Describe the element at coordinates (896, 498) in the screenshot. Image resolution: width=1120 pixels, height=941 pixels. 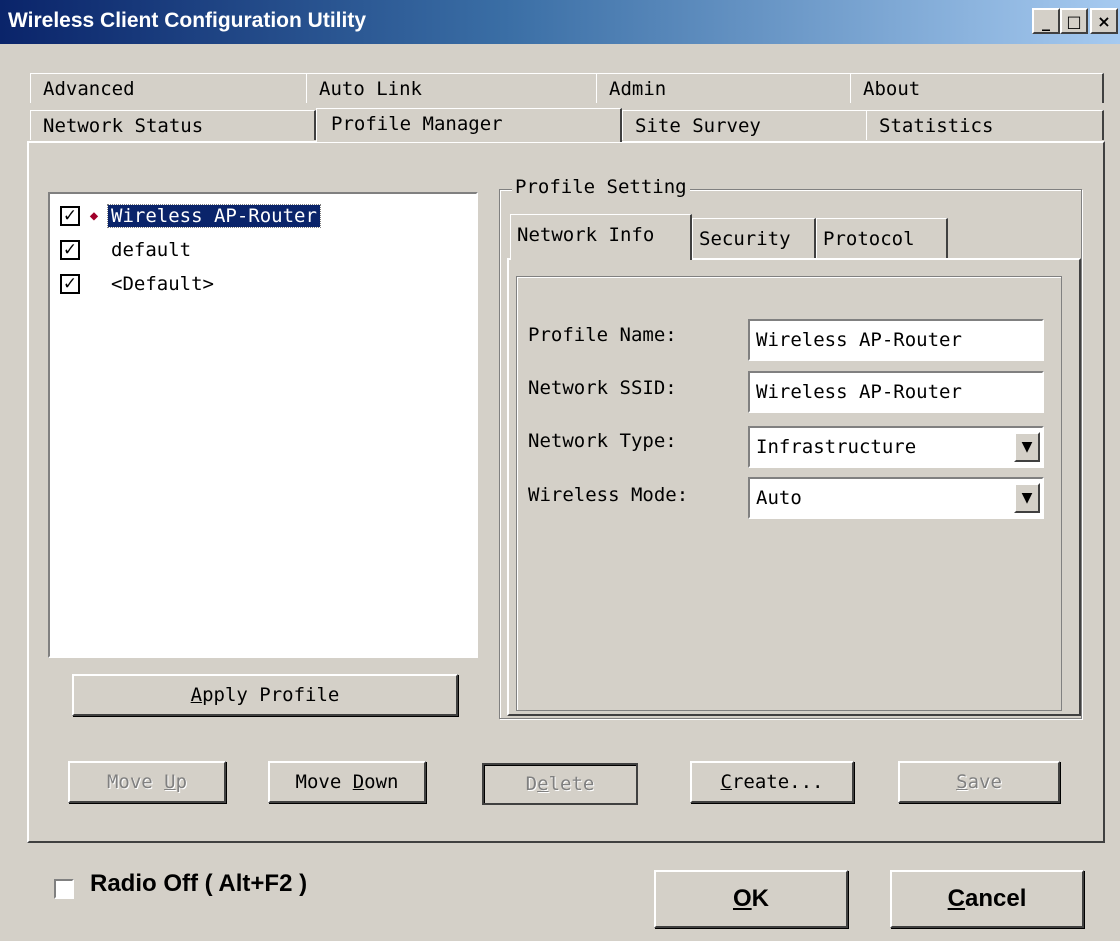
I see `wireless-mode-select: Auto ▼` at that location.